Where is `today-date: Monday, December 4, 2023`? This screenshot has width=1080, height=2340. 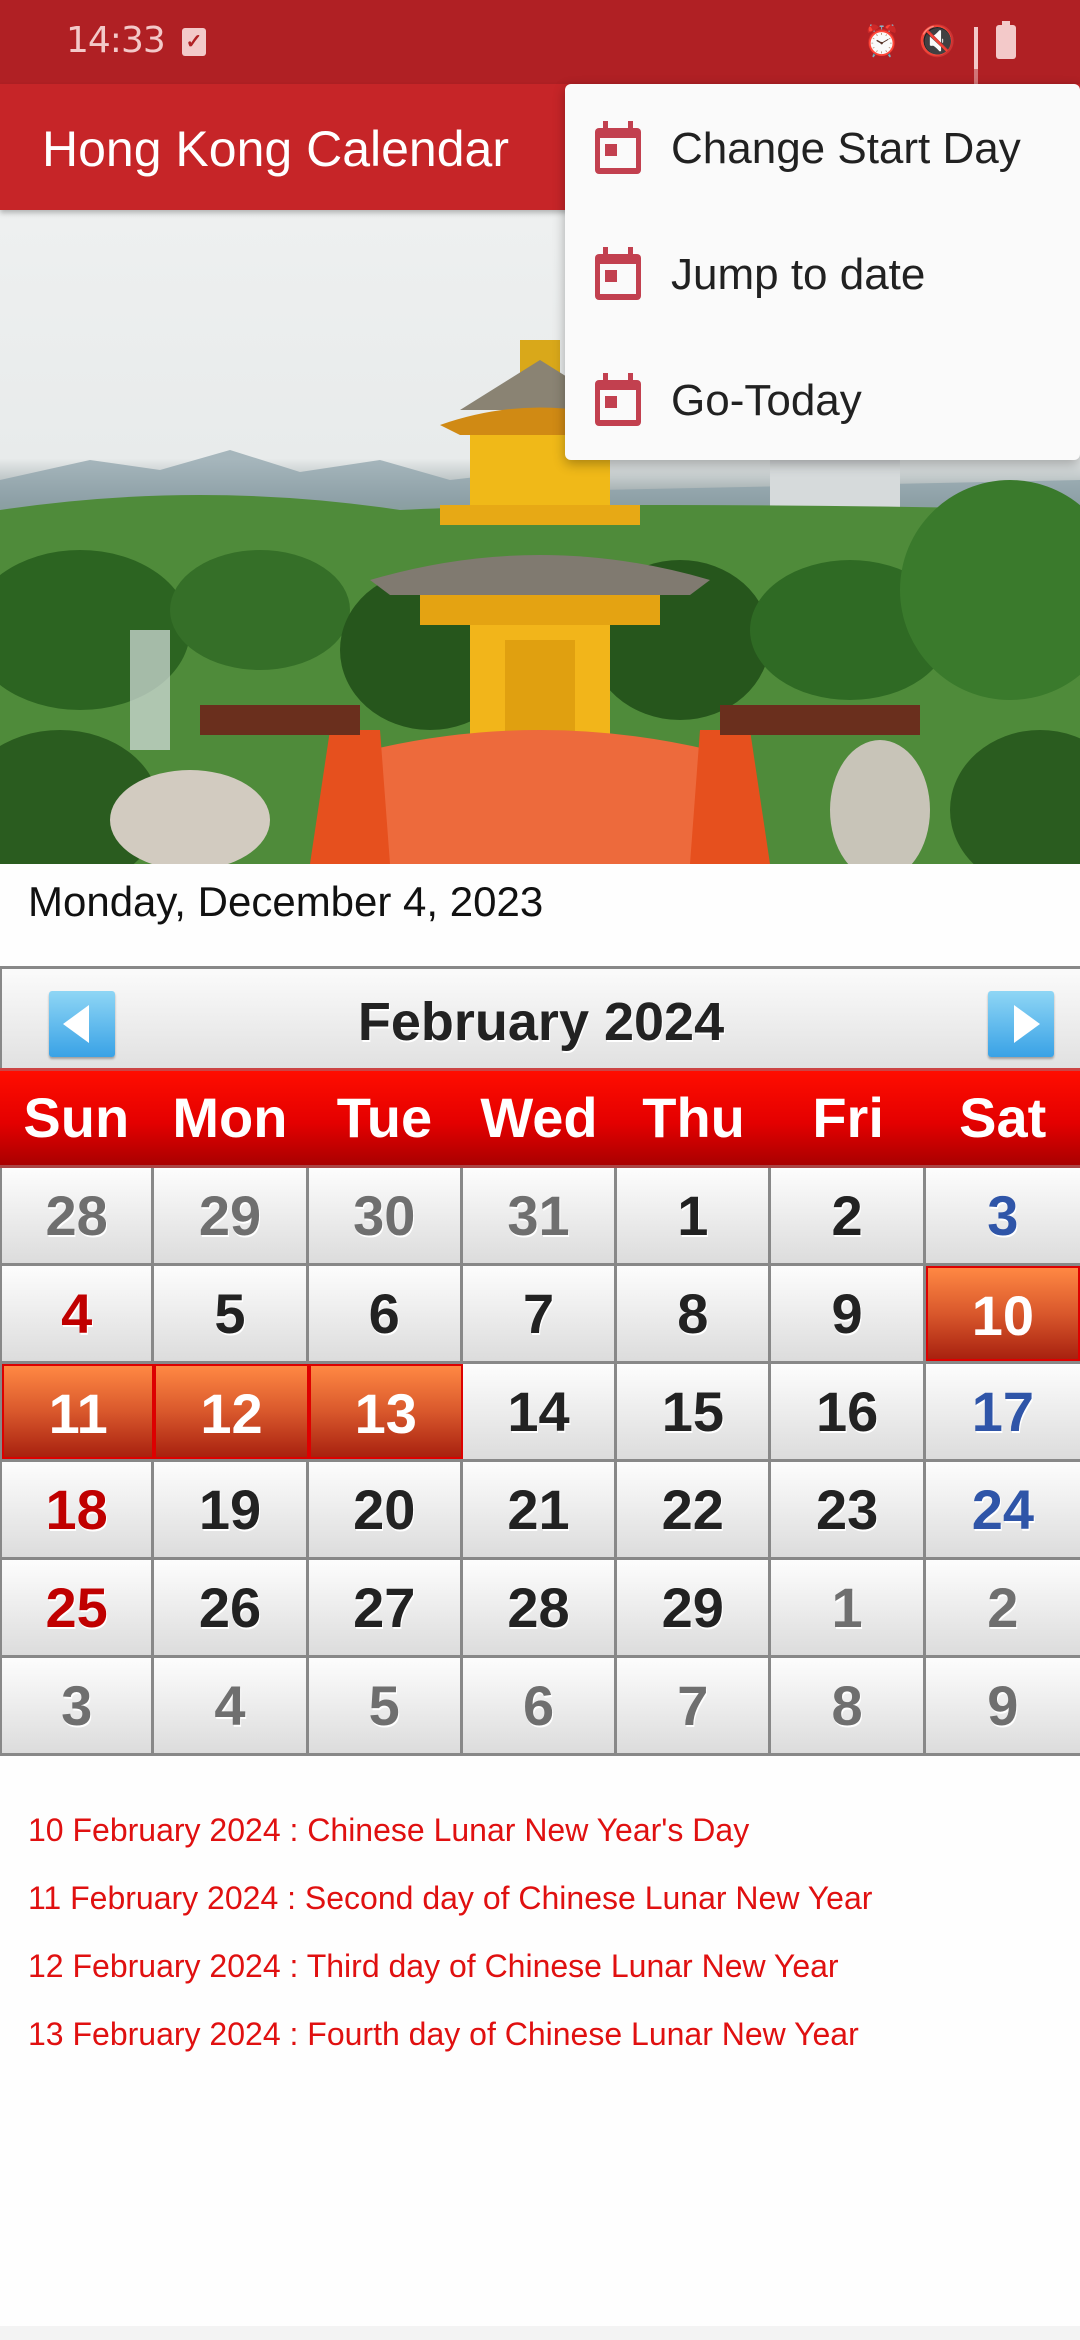 today-date: Monday, December 4, 2023 is located at coordinates (286, 901).